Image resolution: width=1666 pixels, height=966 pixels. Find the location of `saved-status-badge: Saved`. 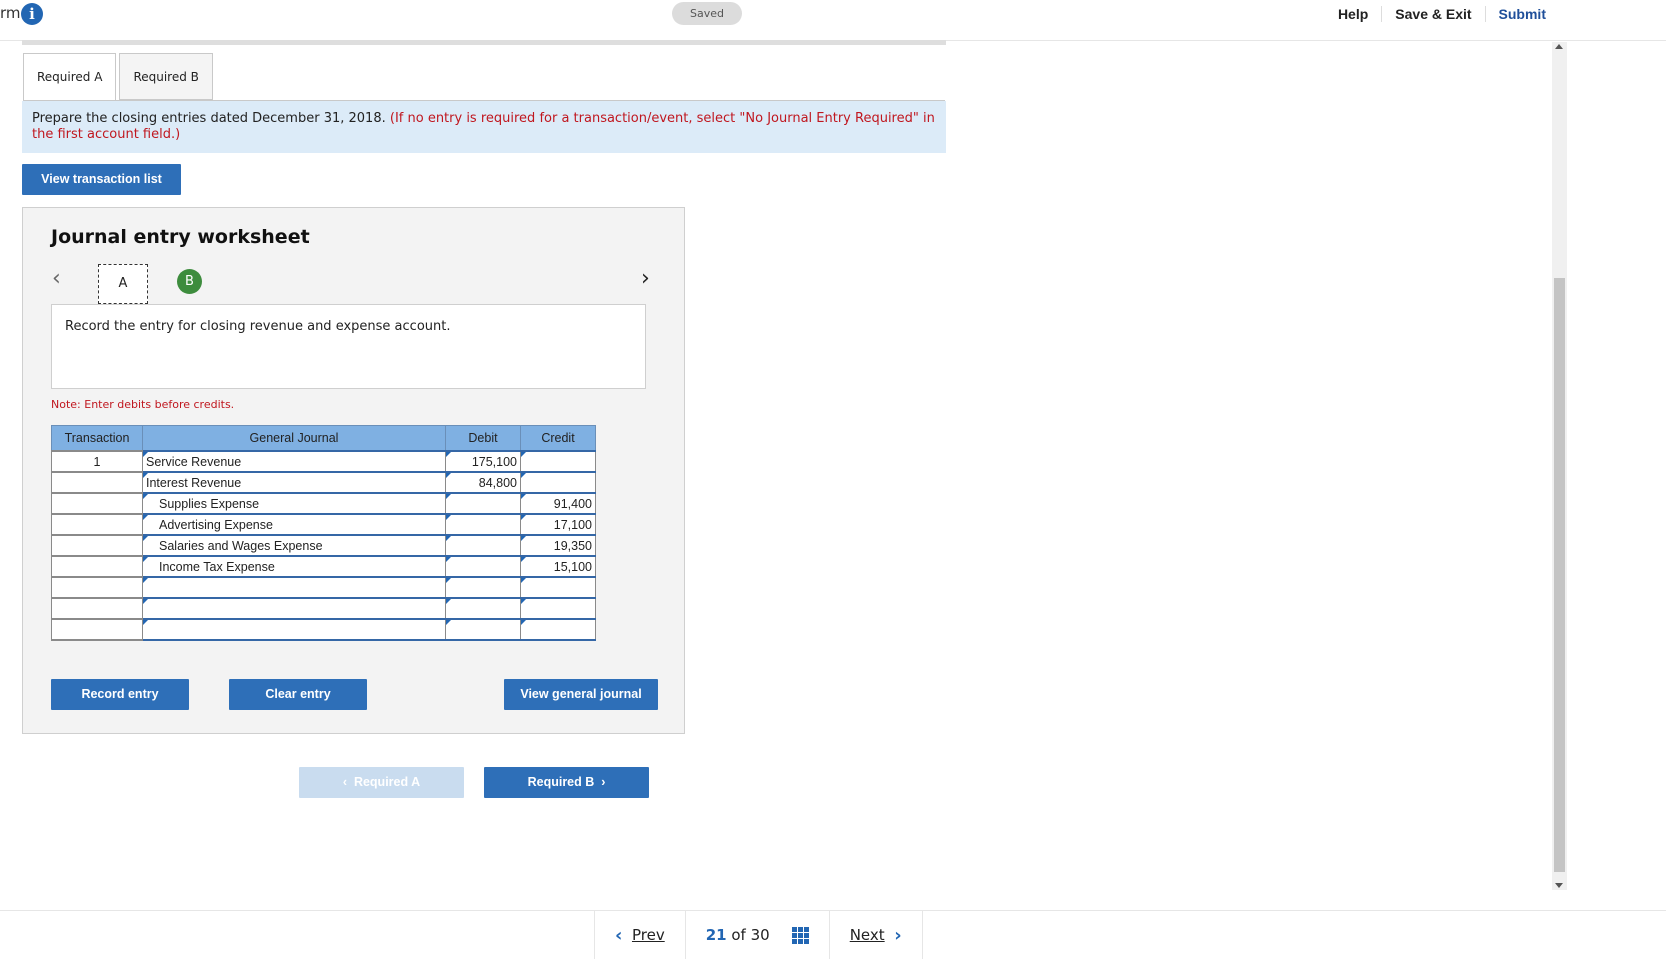

saved-status-badge: Saved is located at coordinates (707, 13).